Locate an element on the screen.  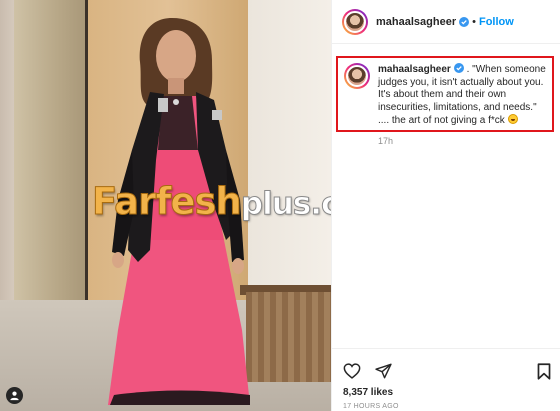
watermark-main: Farfesh is located at coordinates (167, 202).